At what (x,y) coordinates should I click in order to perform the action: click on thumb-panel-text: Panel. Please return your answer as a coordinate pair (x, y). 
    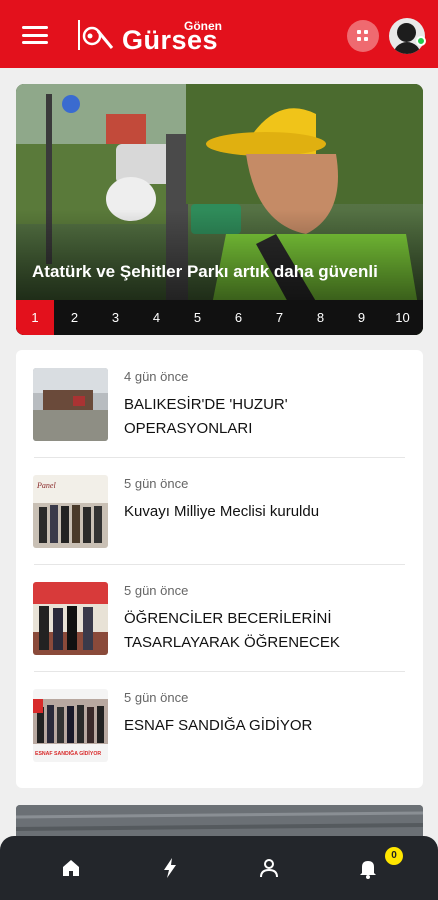
    Looking at the image, I should click on (46, 485).